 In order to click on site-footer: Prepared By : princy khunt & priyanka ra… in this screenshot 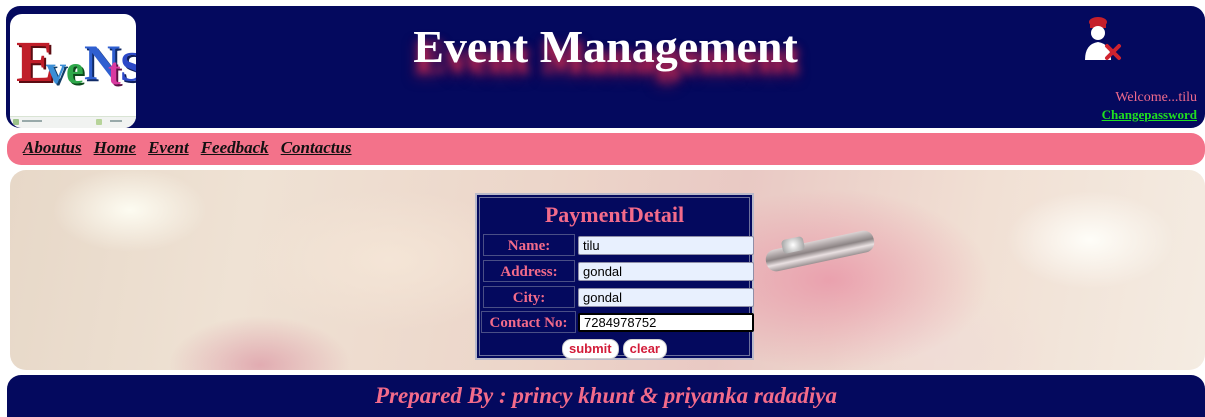, I will do `click(606, 396)`.